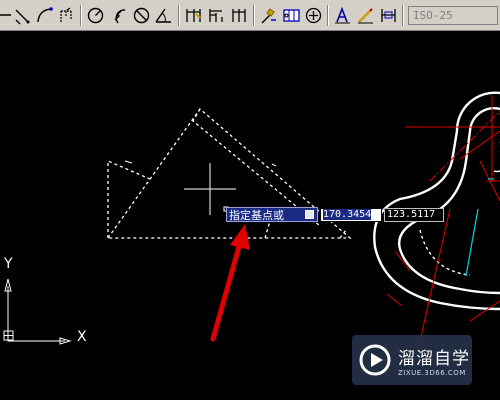 The height and width of the screenshot is (400, 500). Describe the element at coordinates (309, 214) in the screenshot. I see `options-down-arrow-icon` at that location.